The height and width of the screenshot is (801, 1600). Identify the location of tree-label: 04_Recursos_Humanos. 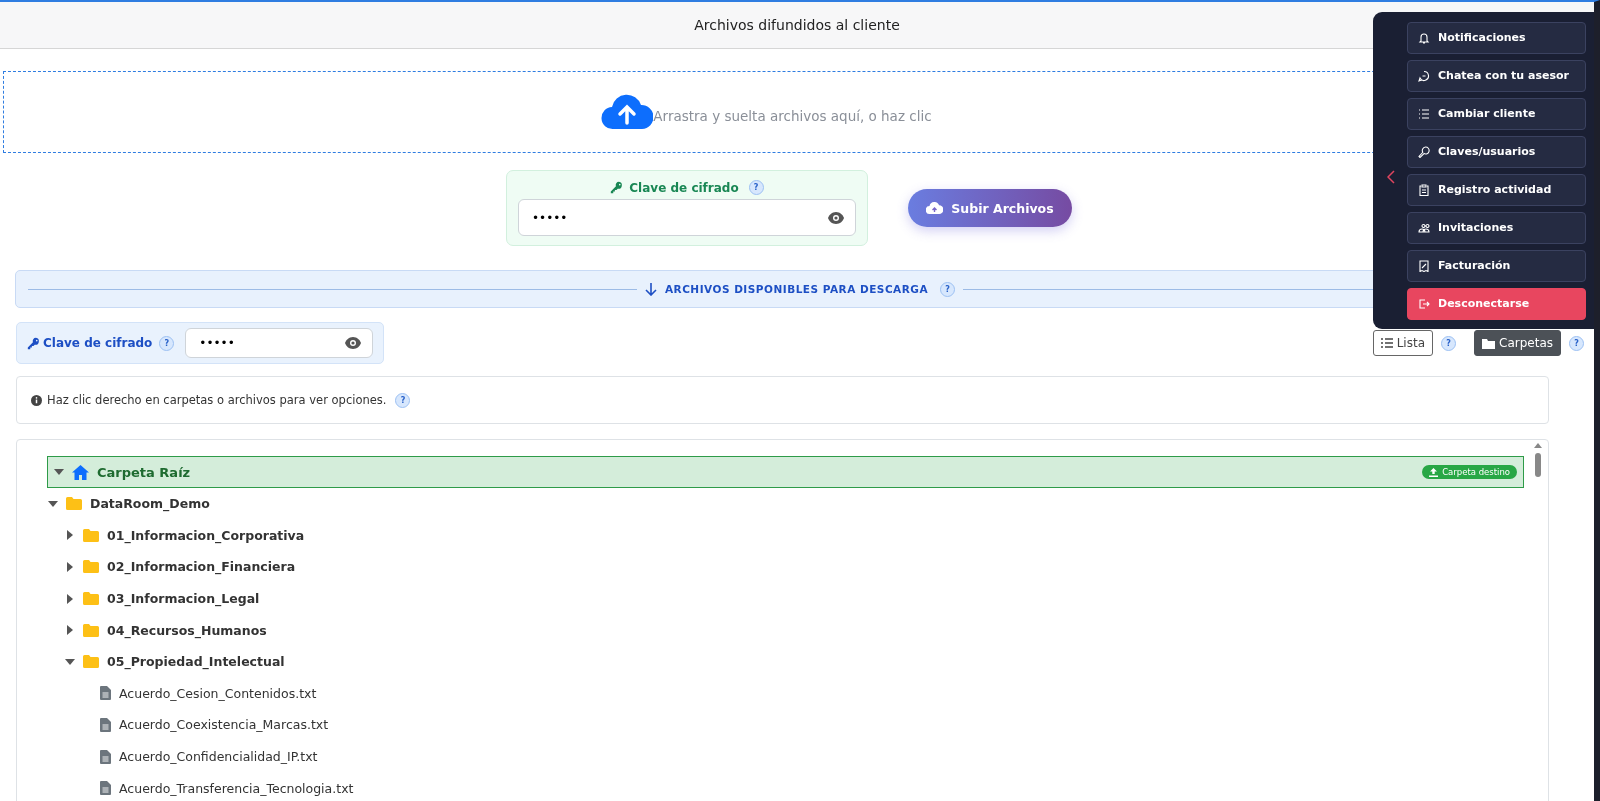
(187, 630).